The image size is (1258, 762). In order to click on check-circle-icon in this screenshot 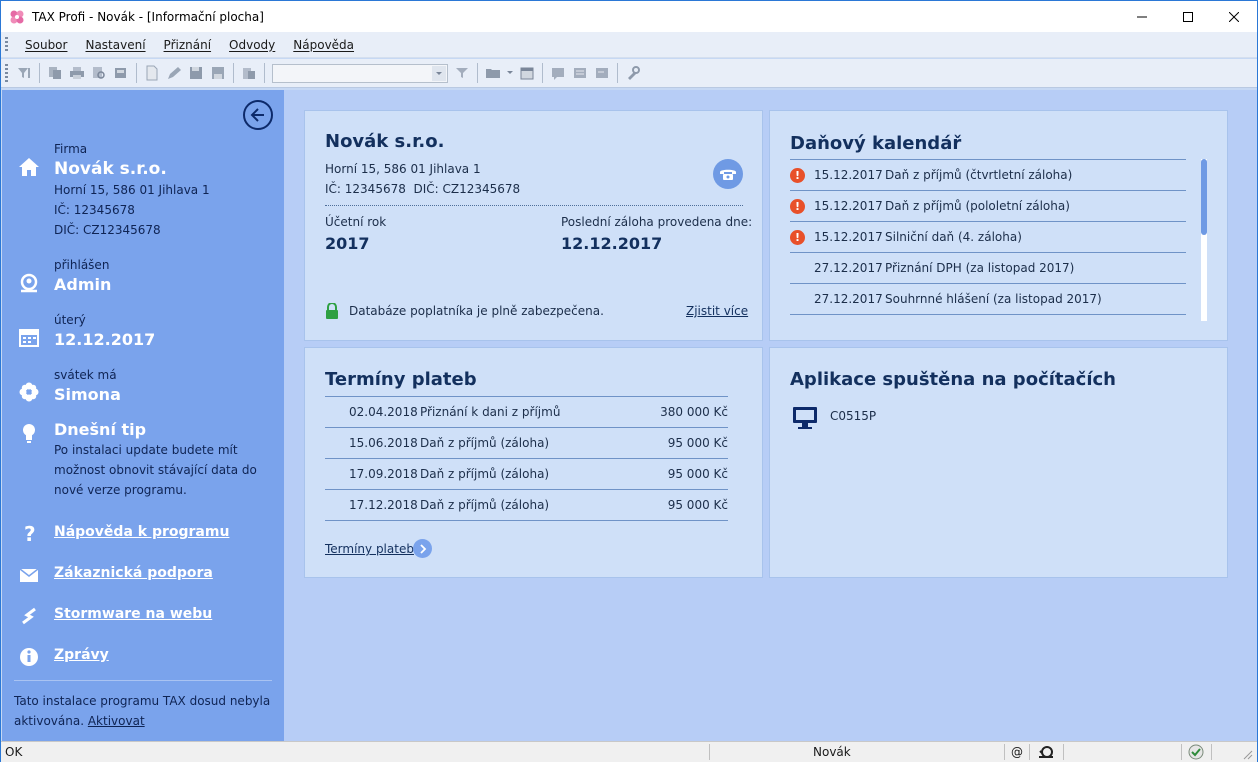, I will do `click(1196, 752)`.